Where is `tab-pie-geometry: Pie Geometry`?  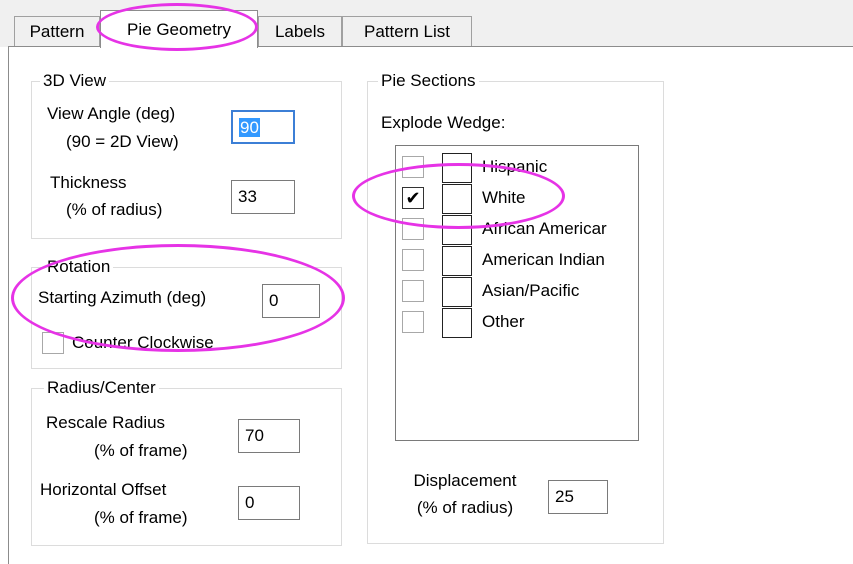 tab-pie-geometry: Pie Geometry is located at coordinates (179, 29).